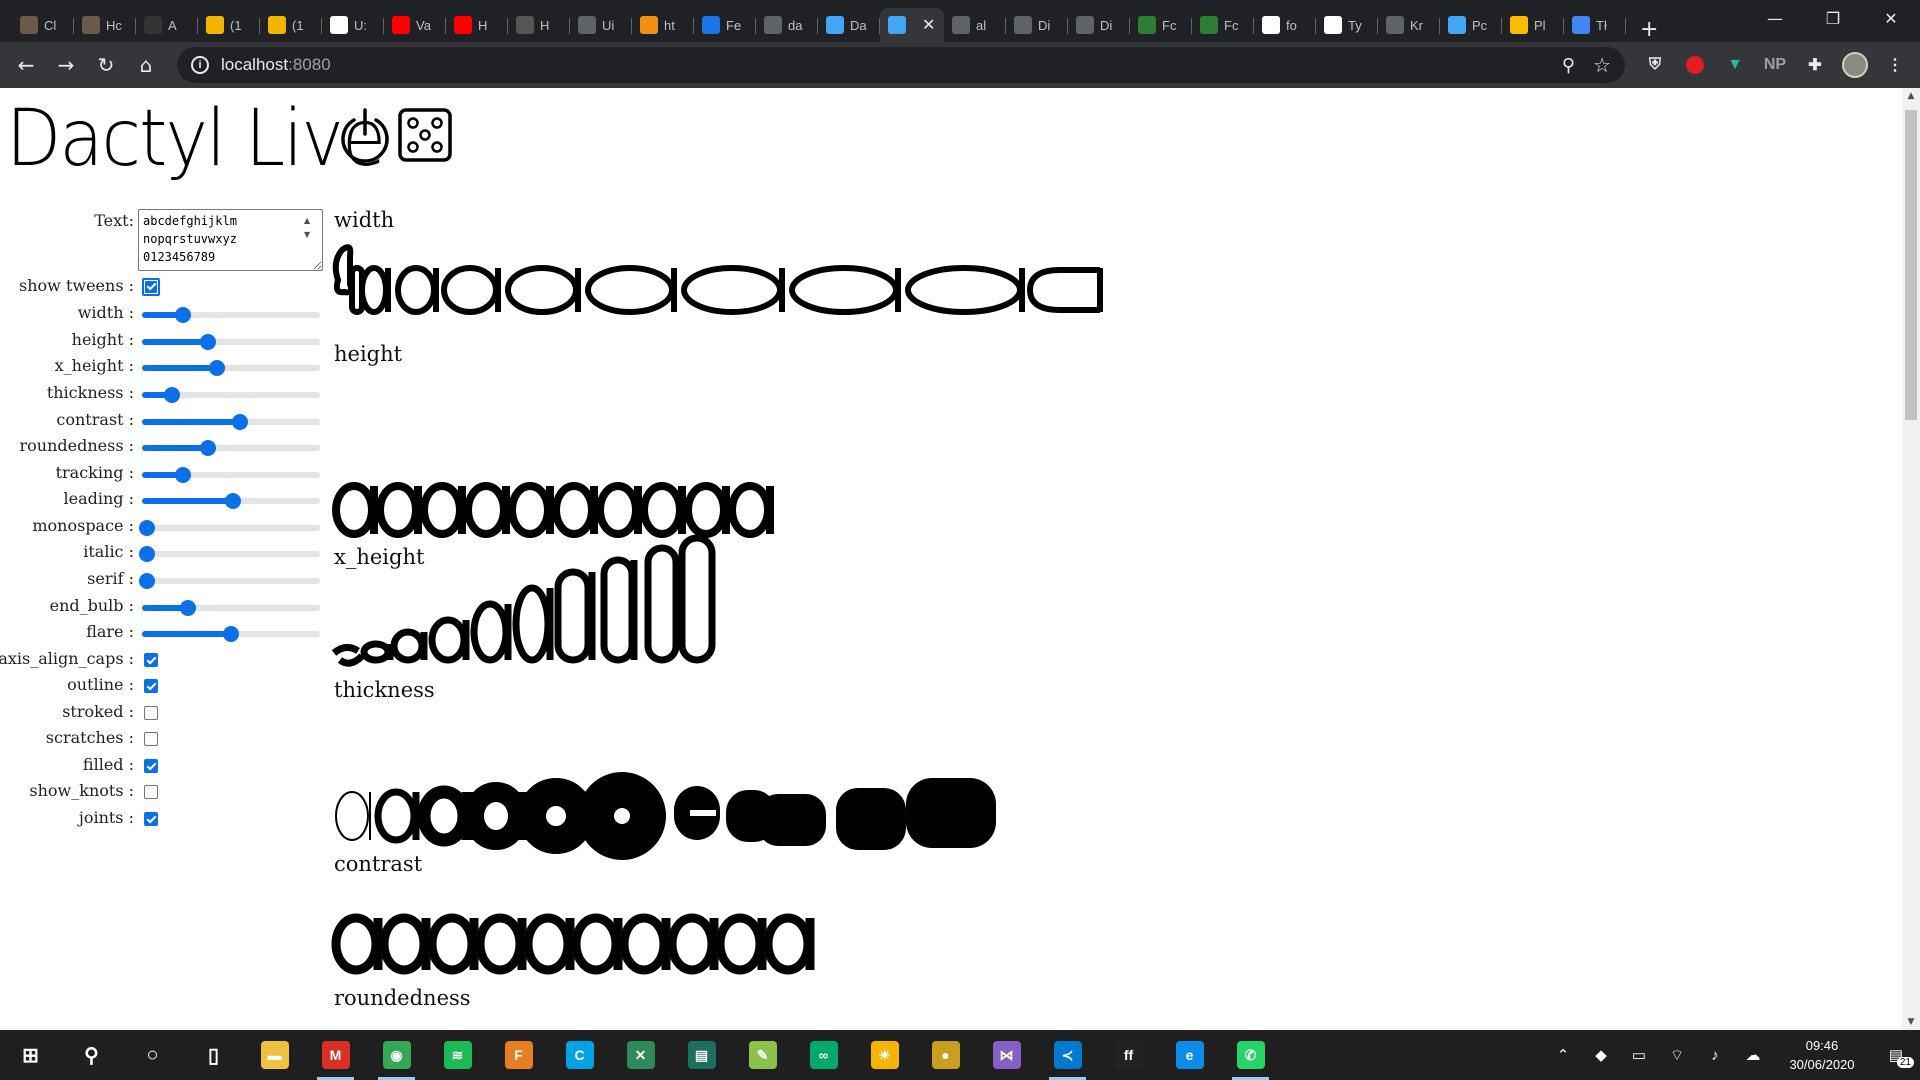  I want to click on fontforge-icon: ff, so click(1128, 1055).